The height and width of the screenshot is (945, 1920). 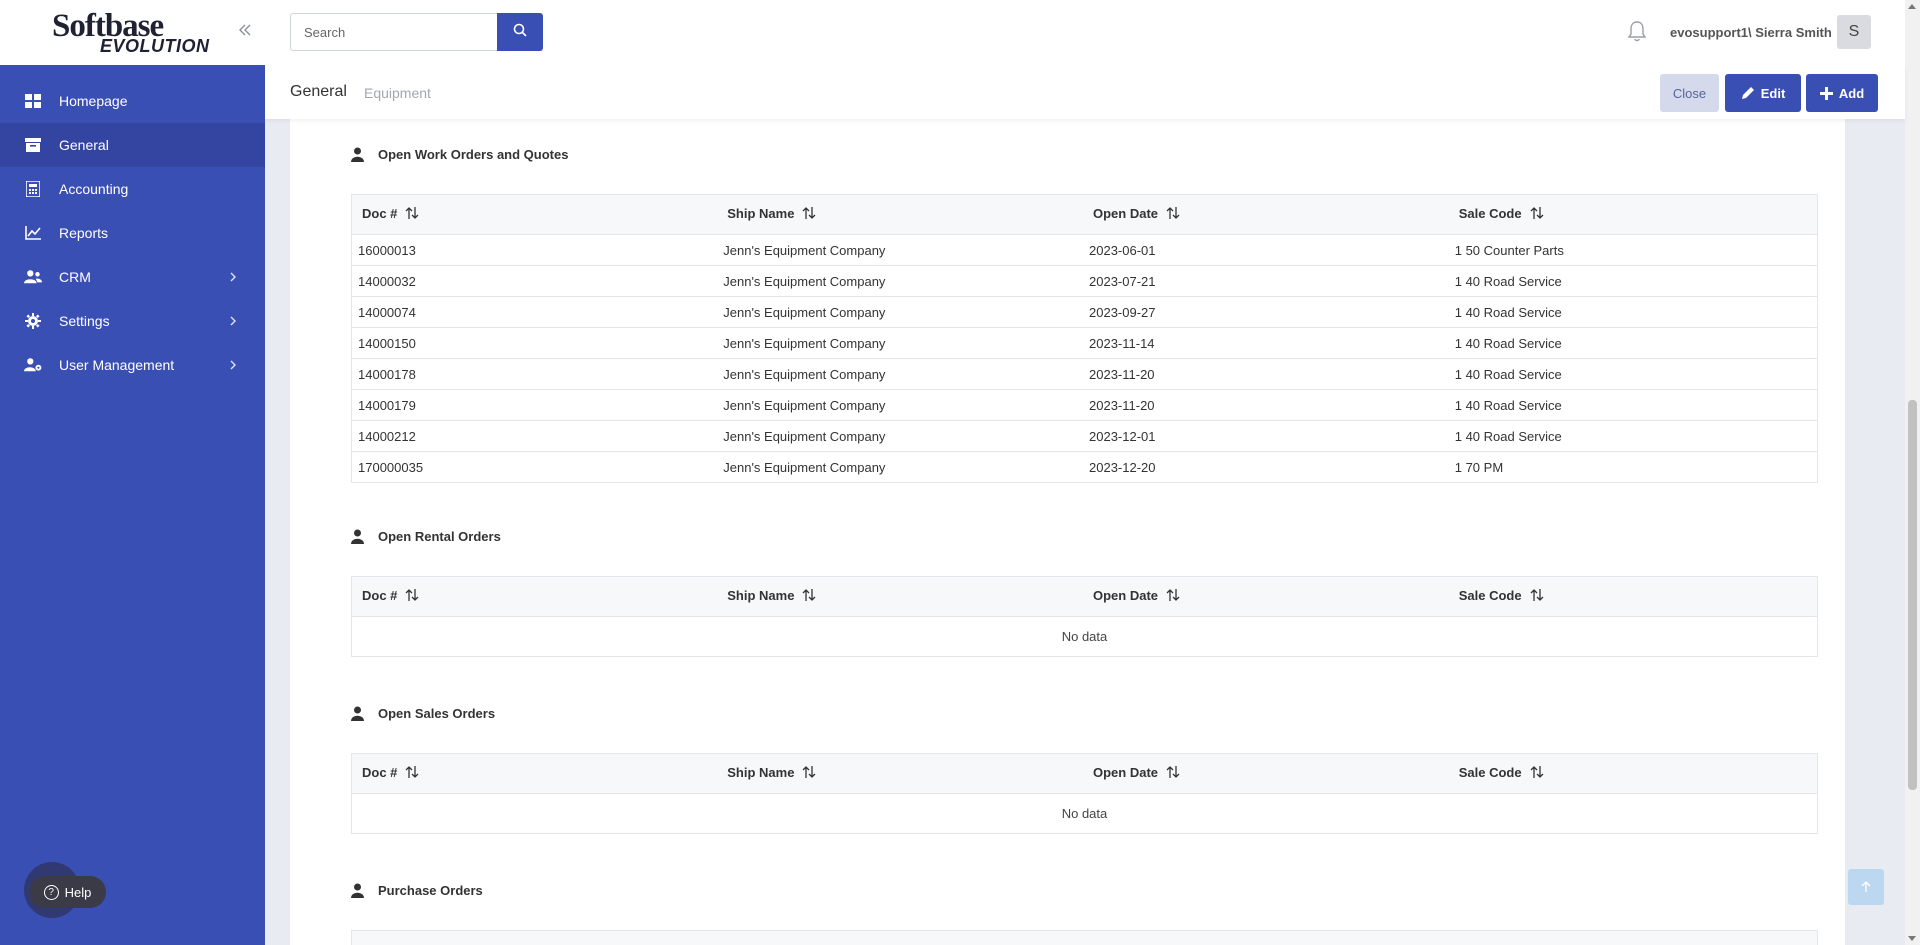 What do you see at coordinates (132, 277) in the screenshot?
I see `sidebar-item-crm: CRM` at bounding box center [132, 277].